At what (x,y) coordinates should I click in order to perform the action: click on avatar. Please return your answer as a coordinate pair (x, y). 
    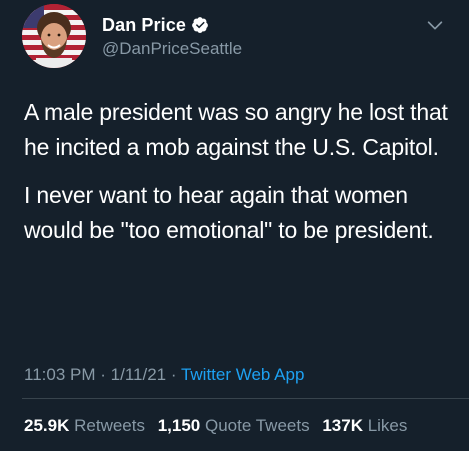
    Looking at the image, I should click on (54, 36).